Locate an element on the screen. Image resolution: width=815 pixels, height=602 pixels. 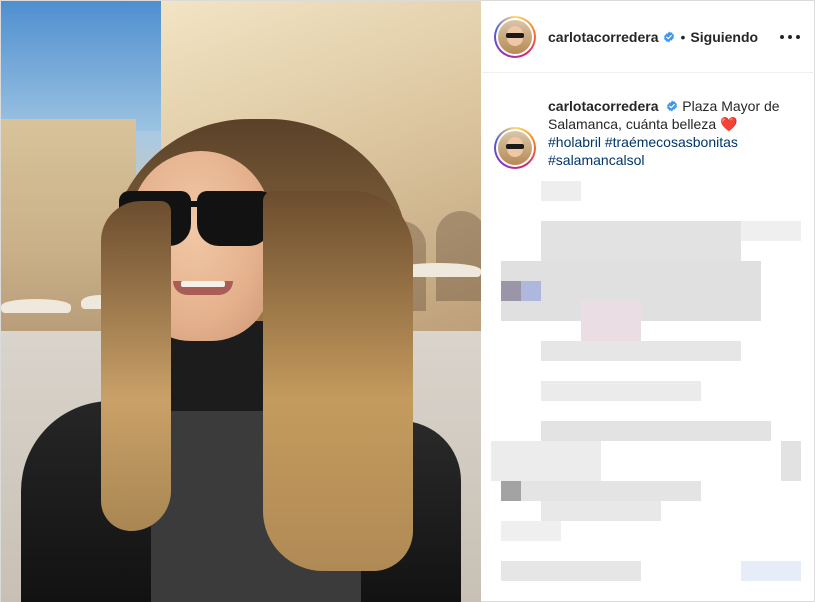
caption-line2: Salamanca, cuánta belleza is located at coordinates (632, 124).